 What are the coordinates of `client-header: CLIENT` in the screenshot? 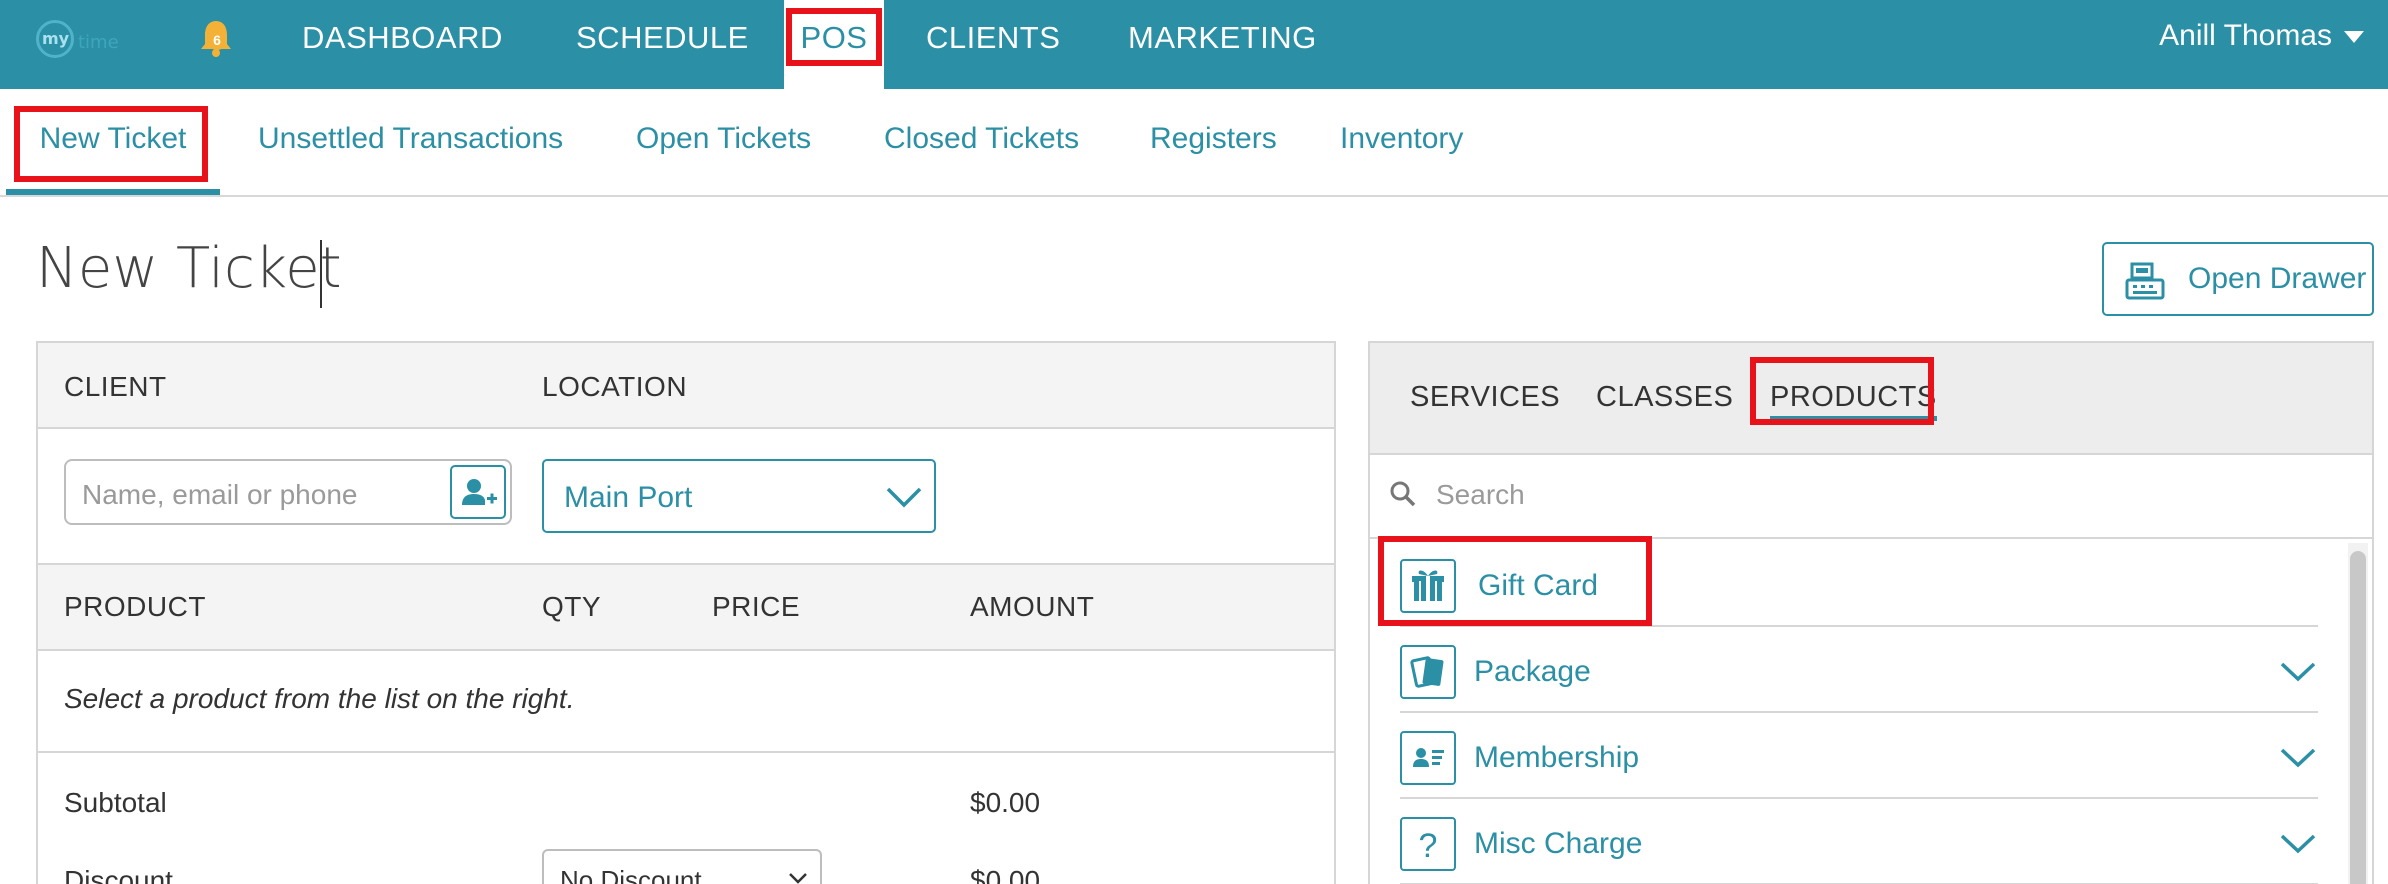 It's located at (115, 386).